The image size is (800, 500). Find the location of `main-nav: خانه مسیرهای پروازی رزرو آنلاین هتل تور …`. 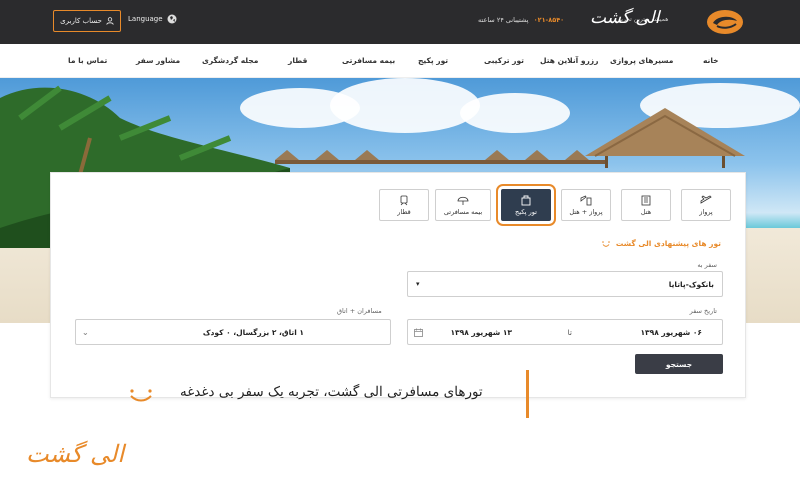

main-nav: خانه مسیرهای پروازی رزرو آنلاین هتل تور … is located at coordinates (400, 61).